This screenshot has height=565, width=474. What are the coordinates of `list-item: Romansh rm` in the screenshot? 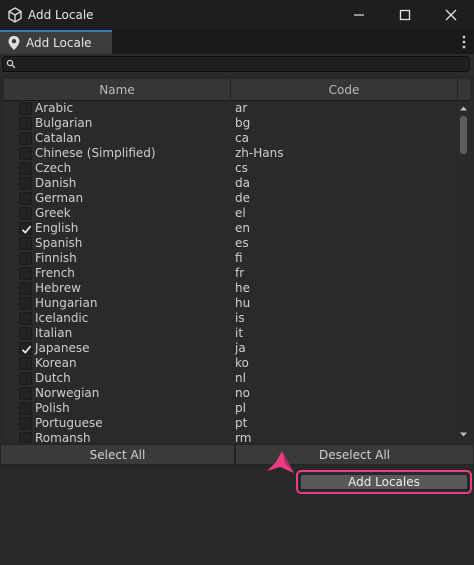 It's located at (230, 437).